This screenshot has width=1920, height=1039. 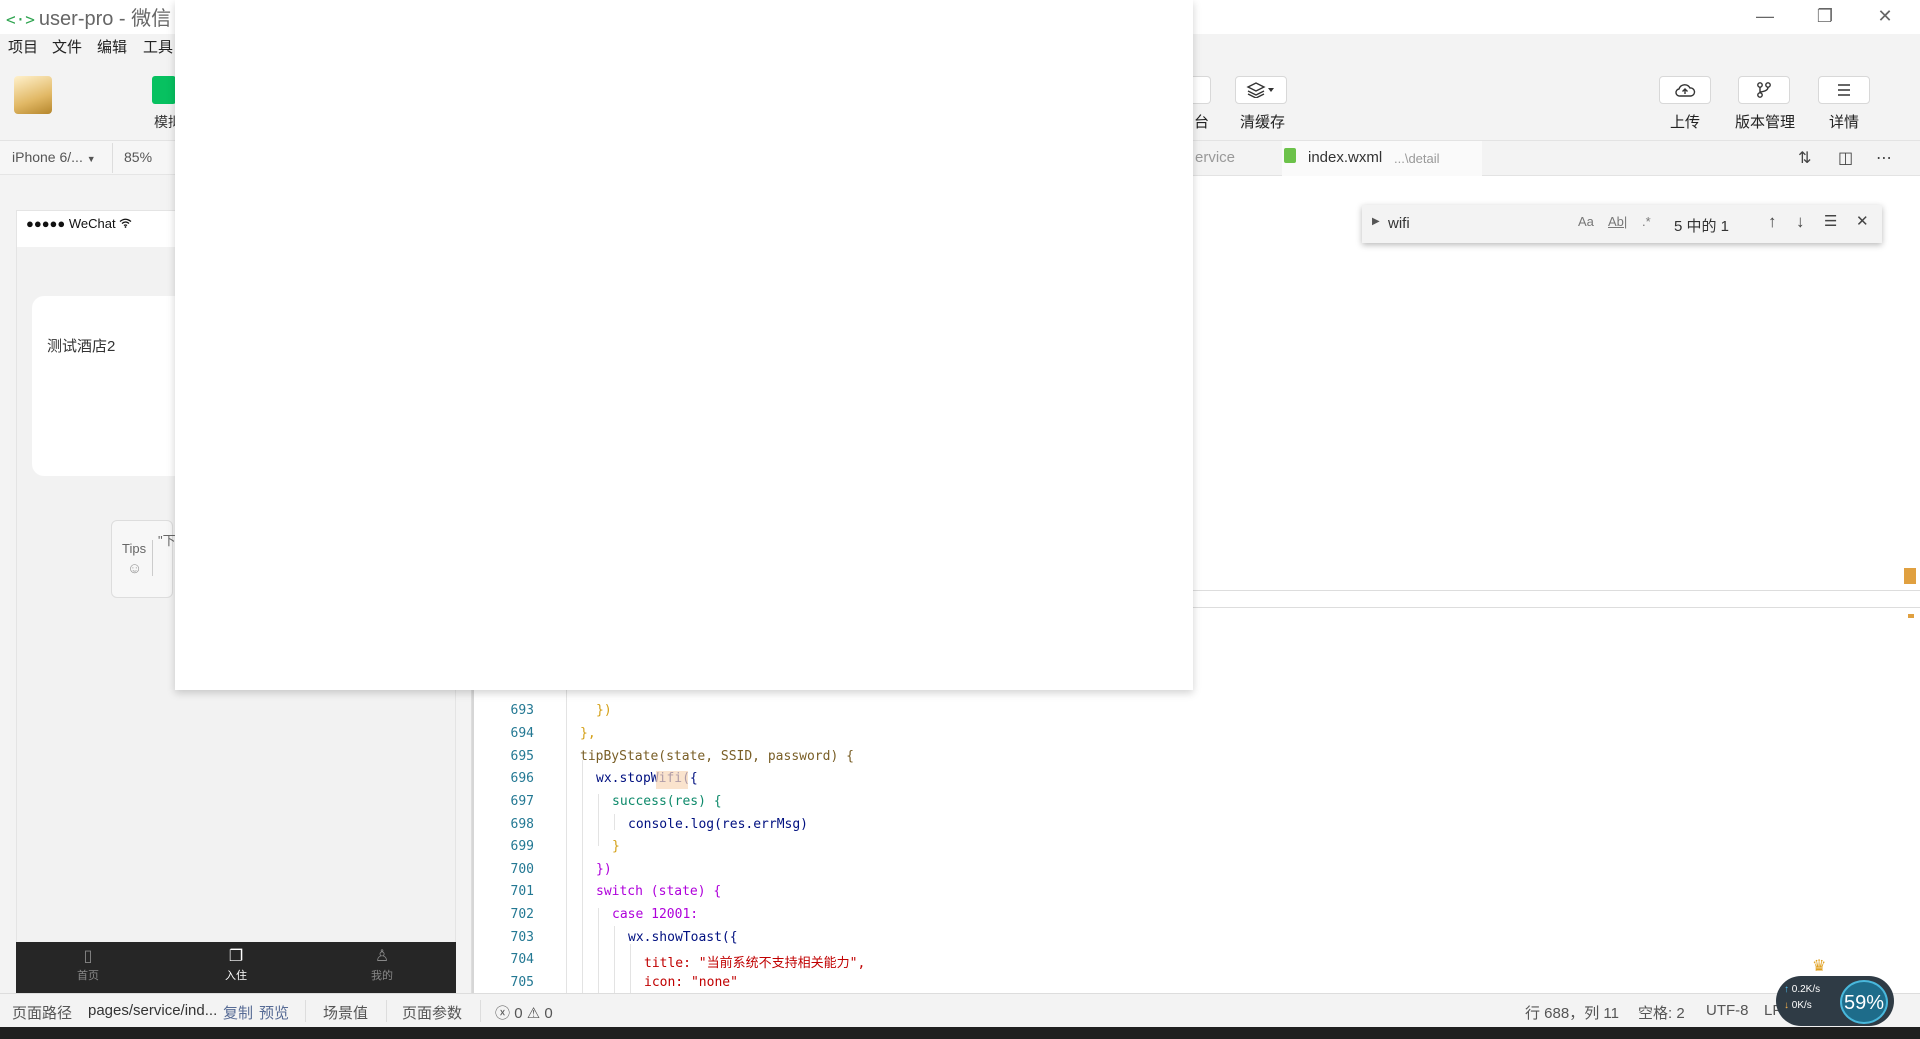 What do you see at coordinates (1765, 16) in the screenshot?
I see `minimize-icon: —` at bounding box center [1765, 16].